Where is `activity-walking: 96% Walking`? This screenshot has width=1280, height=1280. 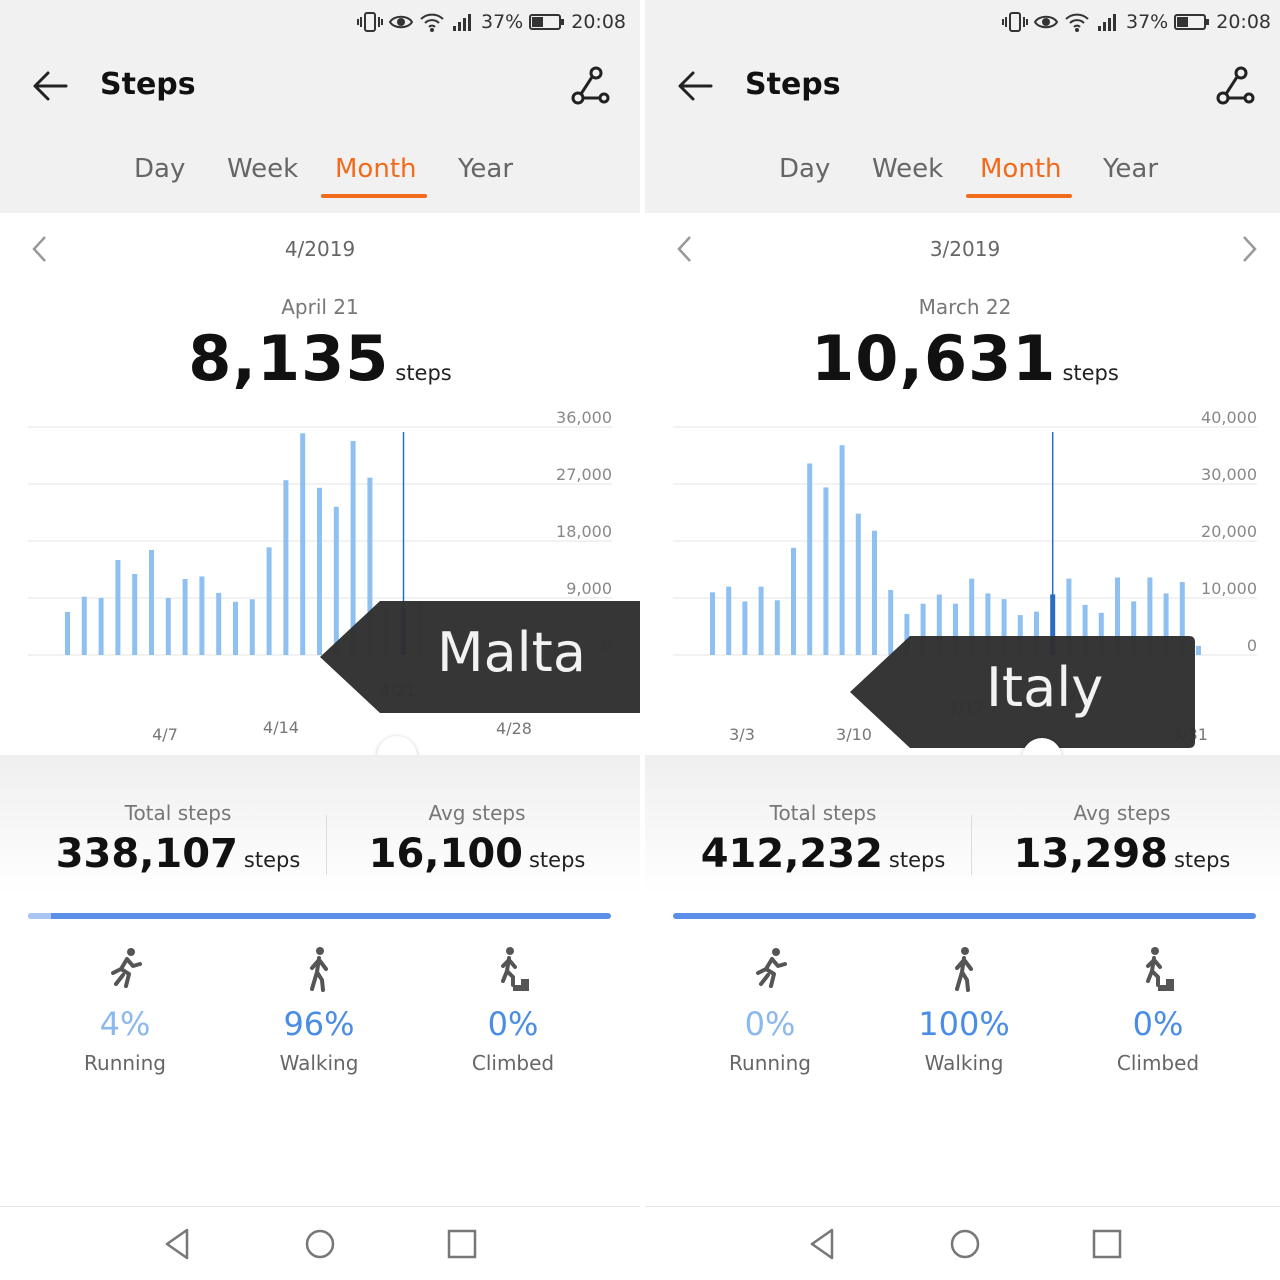 activity-walking: 96% Walking is located at coordinates (319, 1010).